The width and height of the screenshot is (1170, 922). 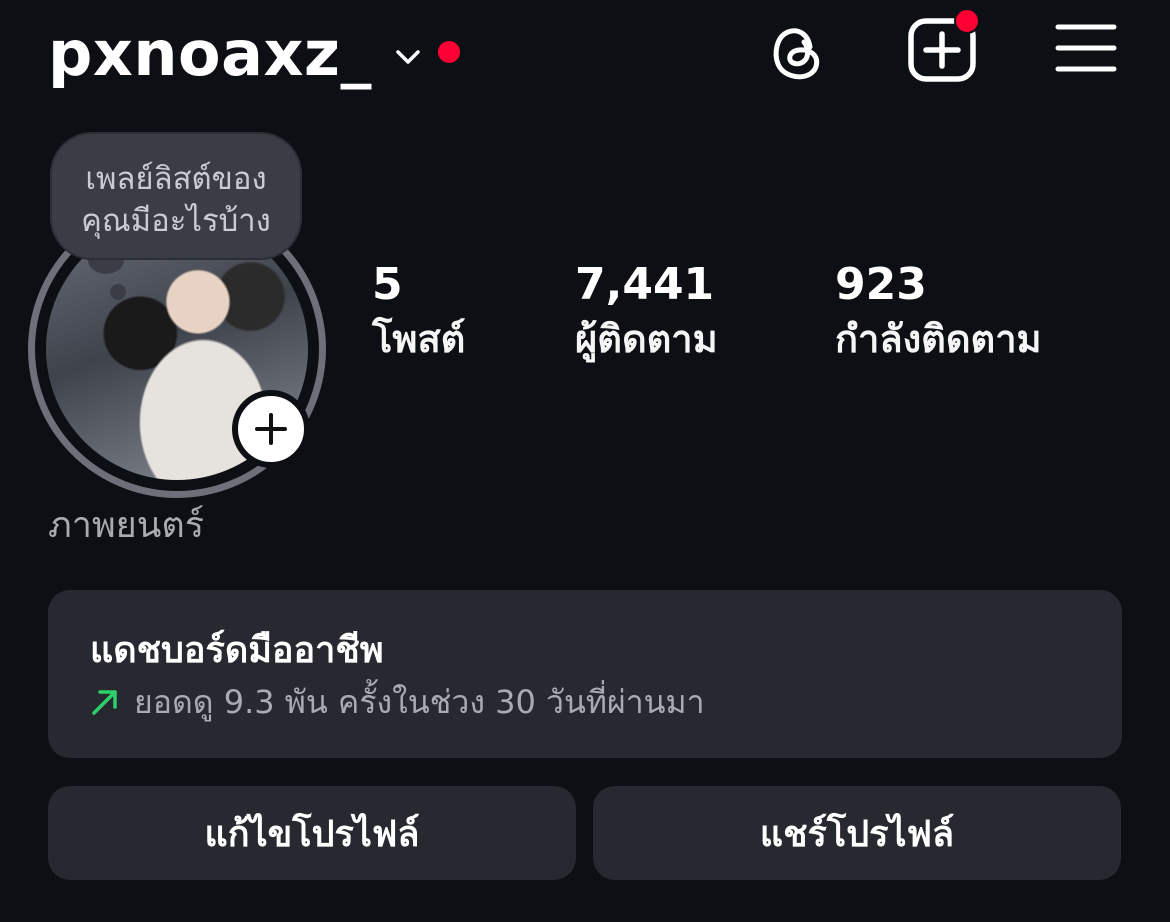 What do you see at coordinates (449, 52) in the screenshot?
I see `notification-dot` at bounding box center [449, 52].